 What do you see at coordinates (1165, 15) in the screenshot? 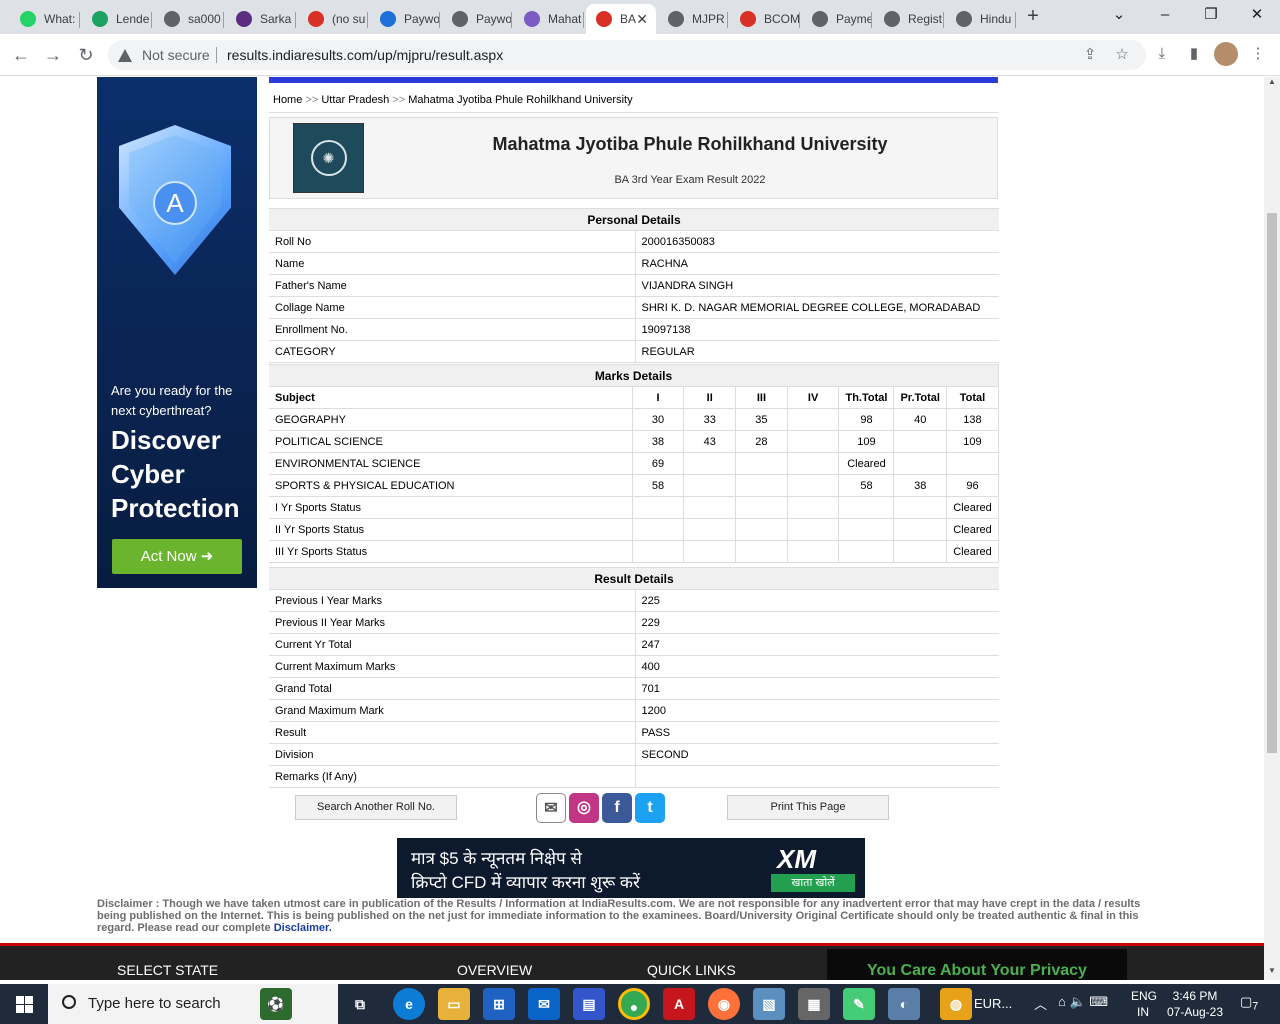
I see `minimize-button: –` at bounding box center [1165, 15].